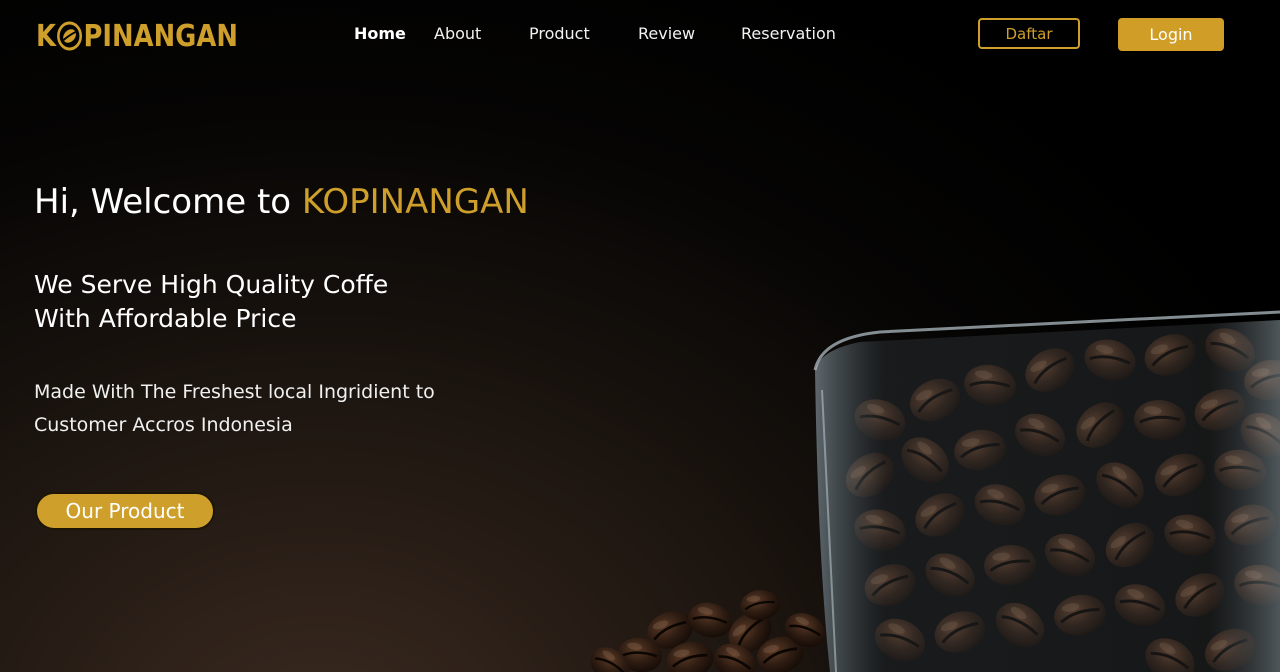  I want to click on nav-home: Home, so click(380, 33).